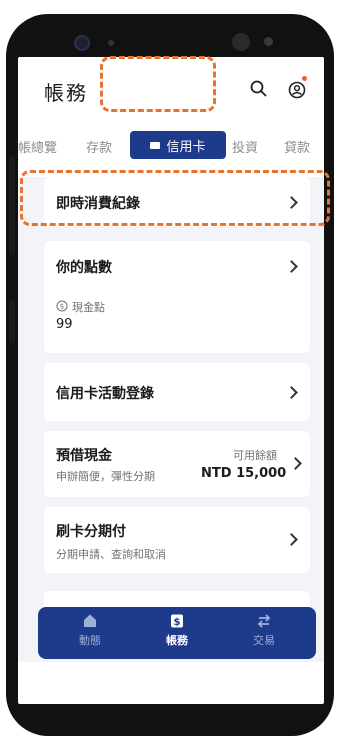 Image resolution: width=337 pixels, height=740 pixels. I want to click on notification-dot, so click(304, 78).